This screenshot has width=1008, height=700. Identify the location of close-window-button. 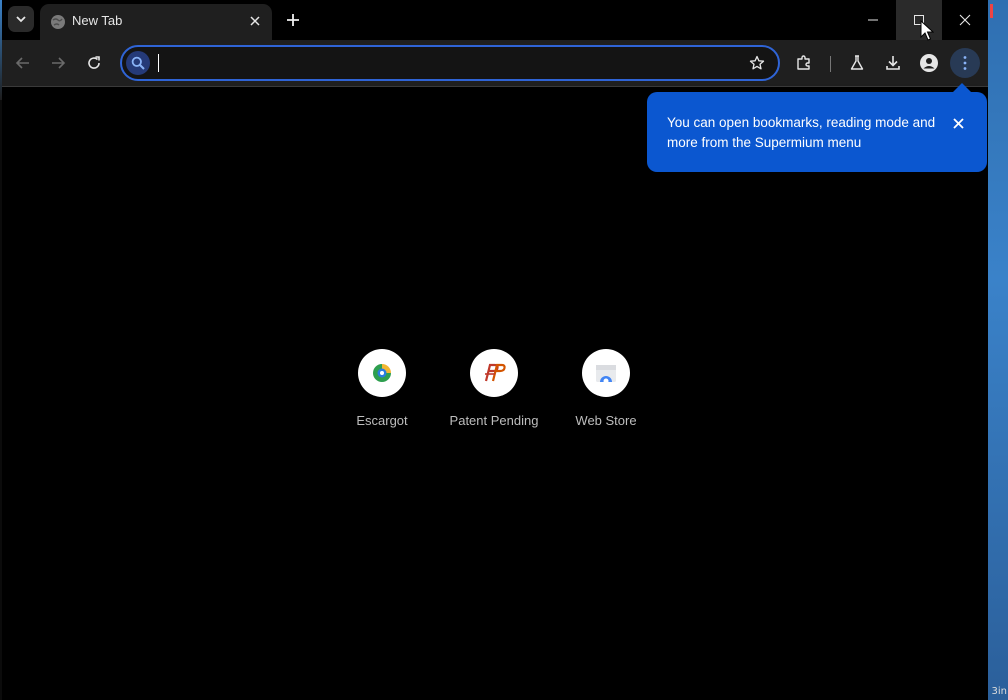
(965, 20).